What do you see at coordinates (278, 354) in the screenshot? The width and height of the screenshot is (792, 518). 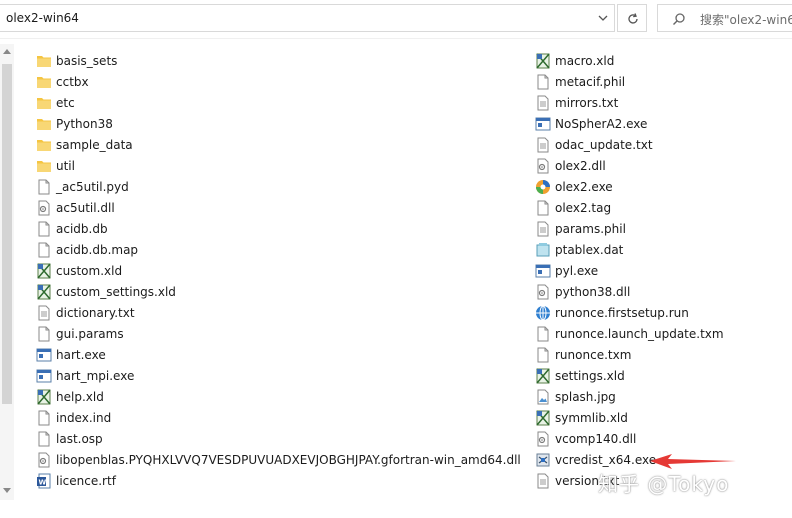 I see `file-item: hart.exe` at bounding box center [278, 354].